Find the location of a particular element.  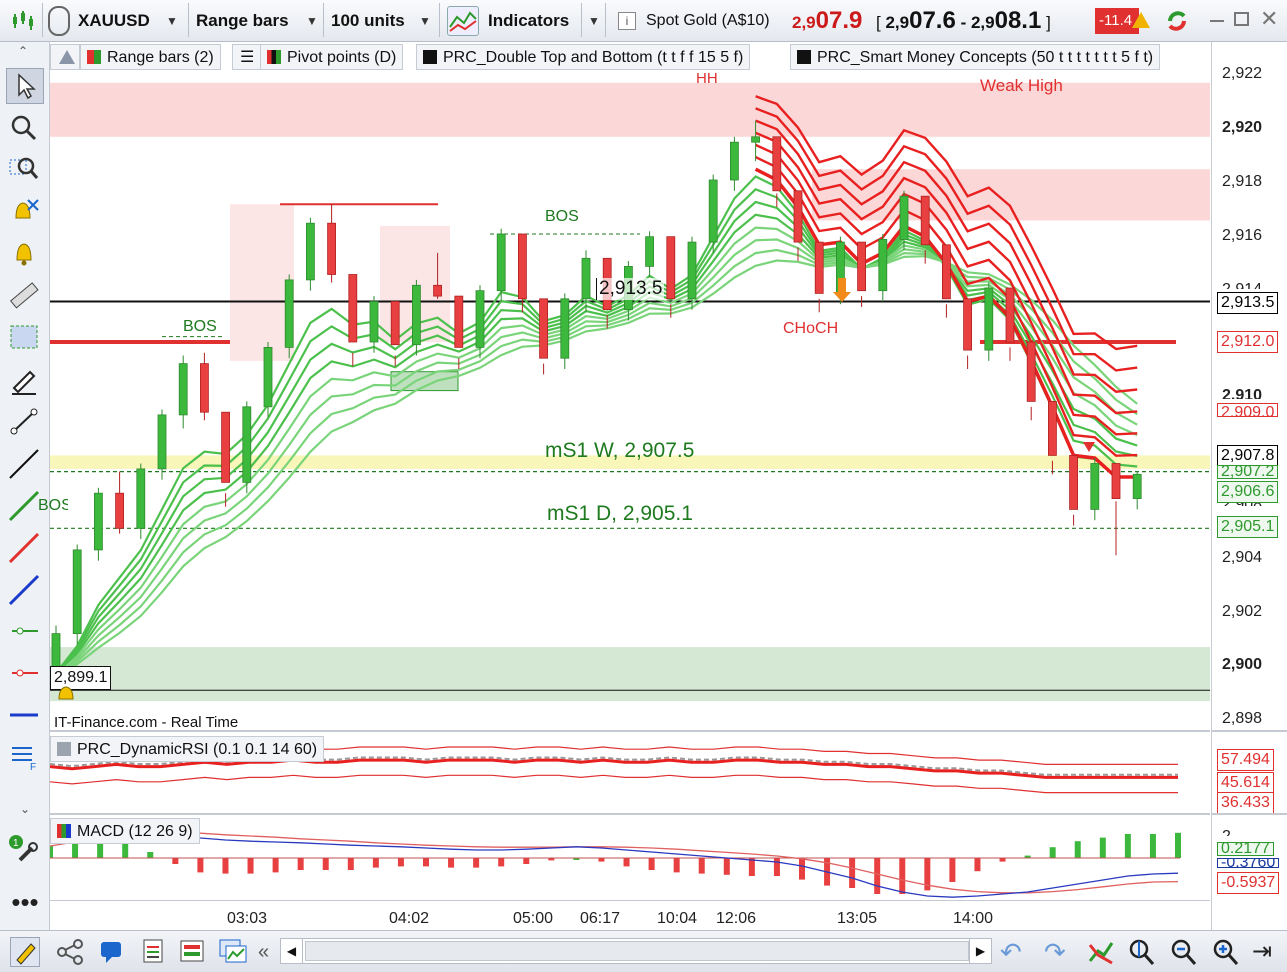

next-icon: ⇥ is located at coordinates (1262, 951).